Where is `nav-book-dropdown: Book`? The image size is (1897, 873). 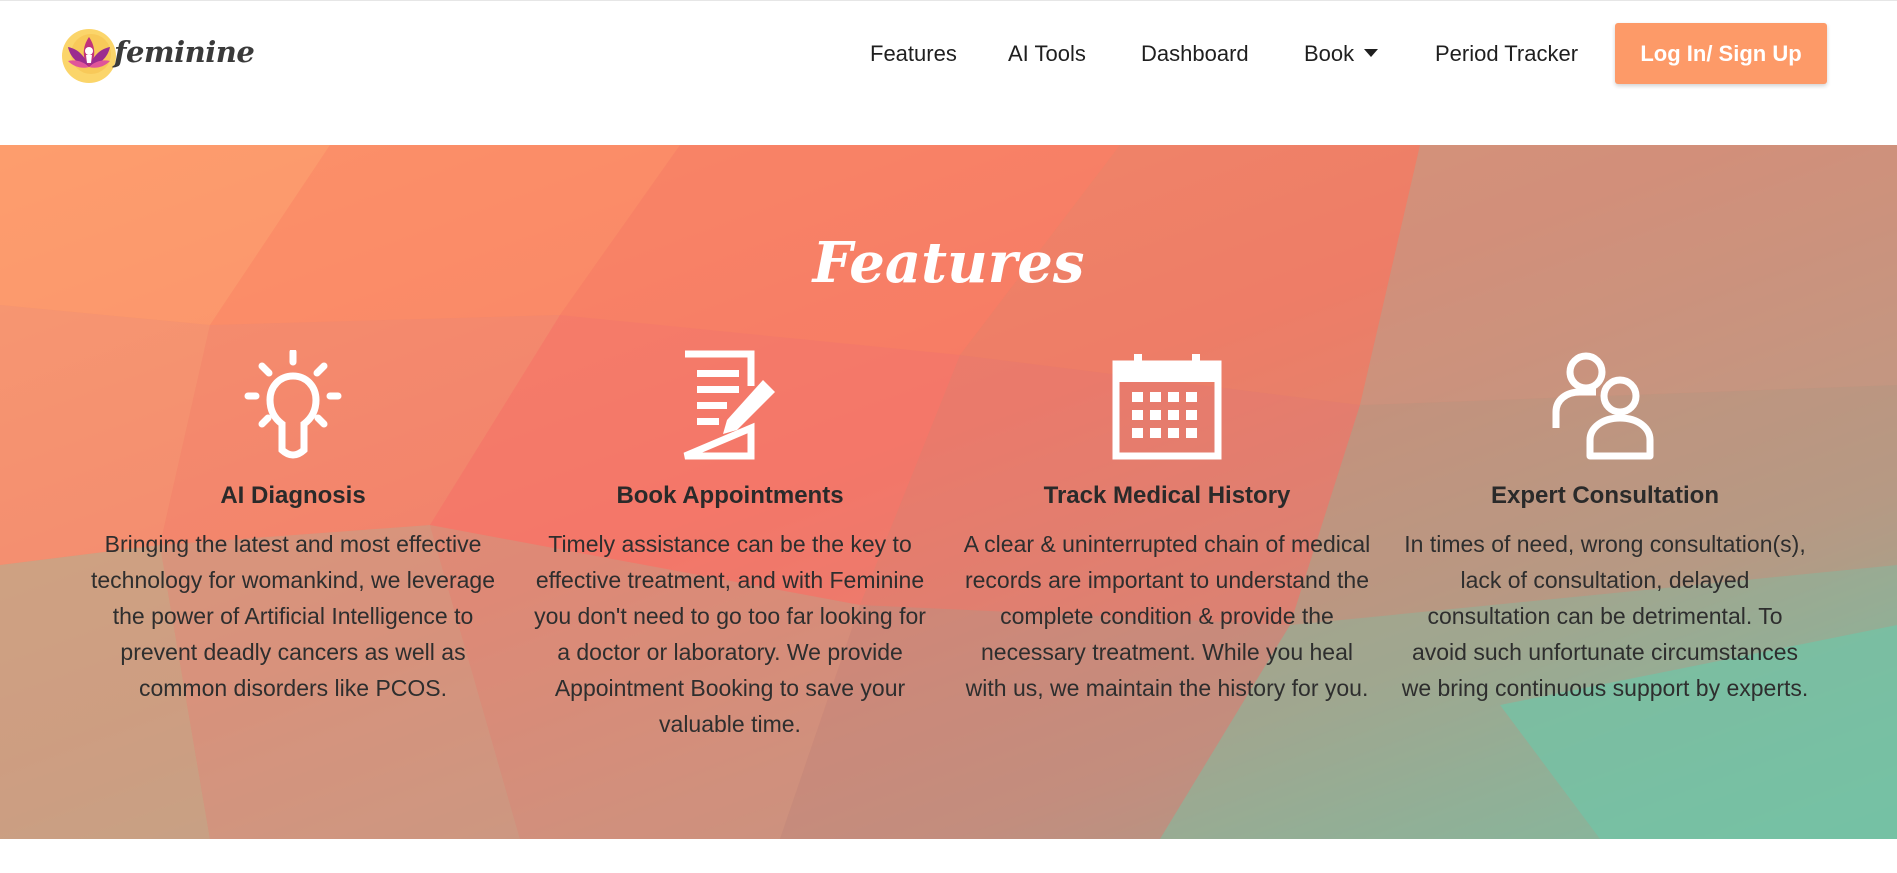
nav-book-dropdown: Book is located at coordinates (1341, 54).